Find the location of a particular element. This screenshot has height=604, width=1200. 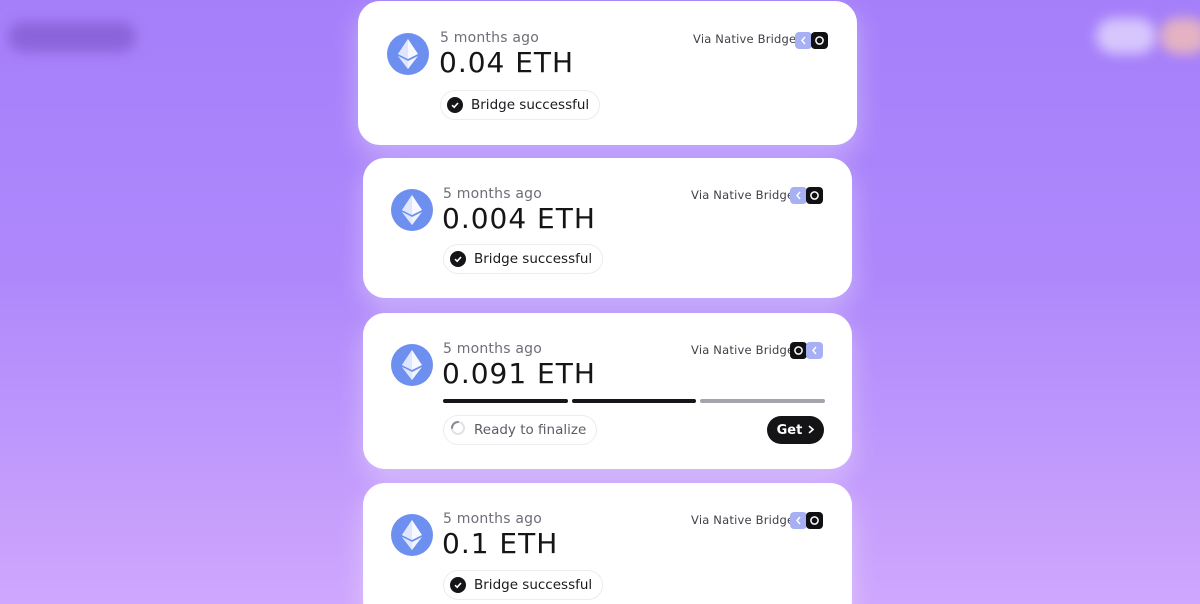

chevron-right-icon is located at coordinates (811, 430).